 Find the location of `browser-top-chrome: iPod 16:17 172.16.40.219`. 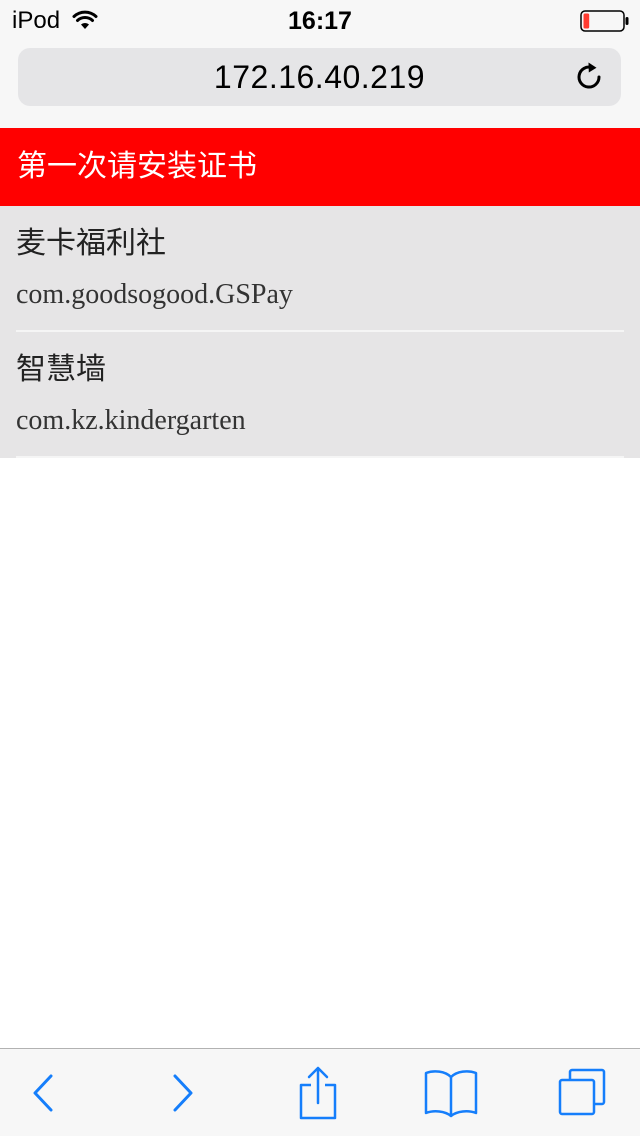

browser-top-chrome: iPod 16:17 172.16.40.219 is located at coordinates (320, 64).